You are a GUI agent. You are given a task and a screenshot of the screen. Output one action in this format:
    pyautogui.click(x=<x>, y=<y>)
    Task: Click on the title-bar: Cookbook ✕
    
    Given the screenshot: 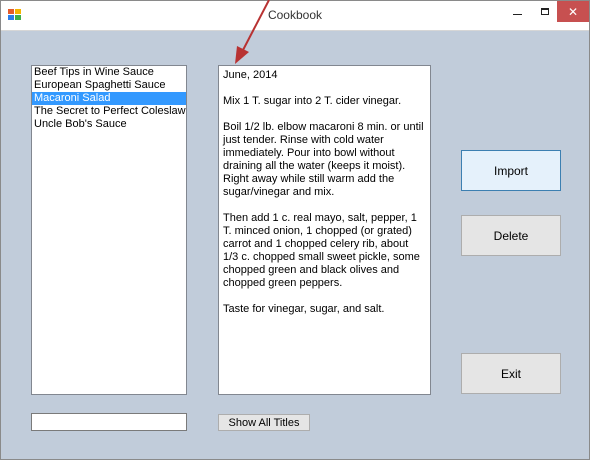 What is the action you would take?
    pyautogui.click(x=295, y=16)
    